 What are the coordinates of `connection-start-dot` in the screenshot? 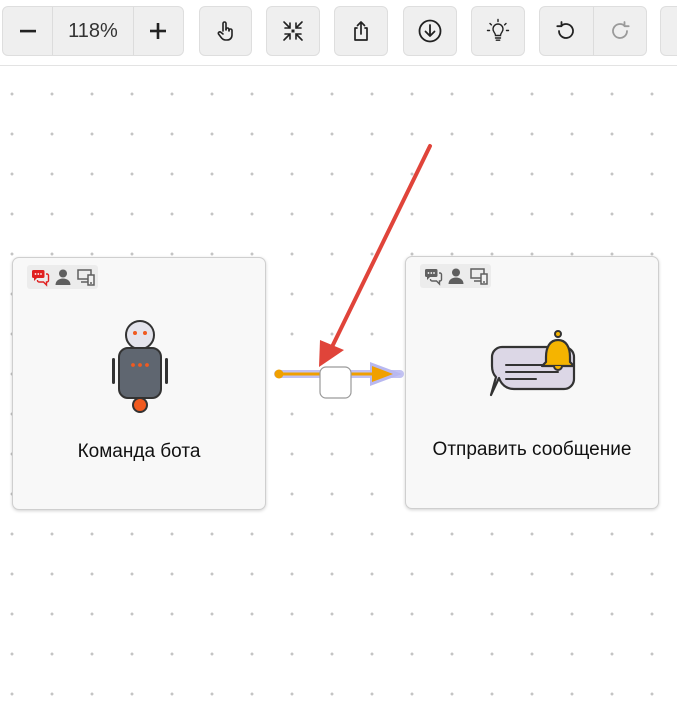 It's located at (279, 374).